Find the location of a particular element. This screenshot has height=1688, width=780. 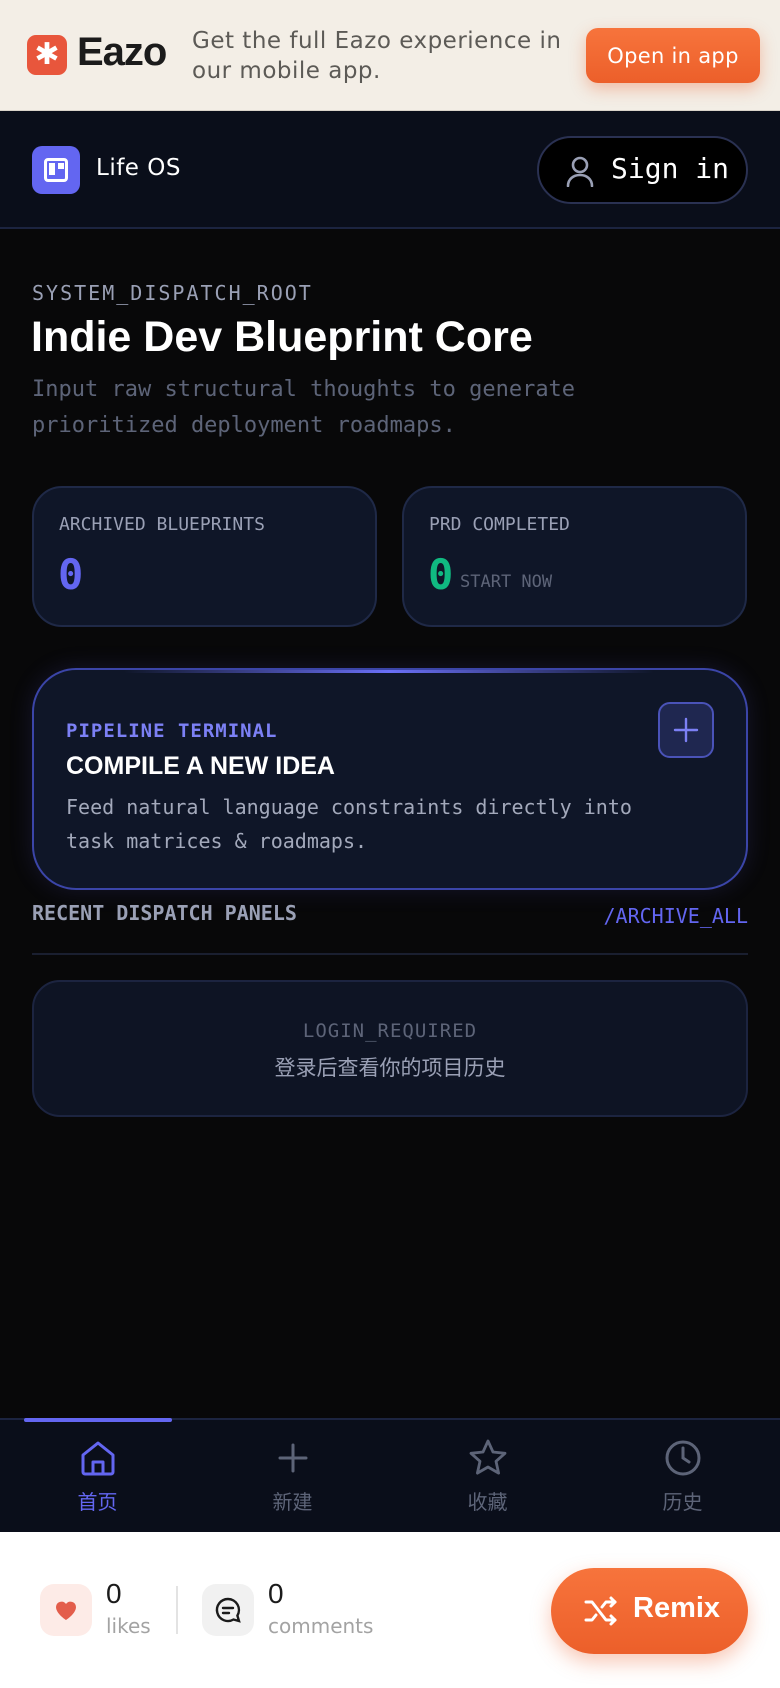

heart-icon is located at coordinates (66, 1610).